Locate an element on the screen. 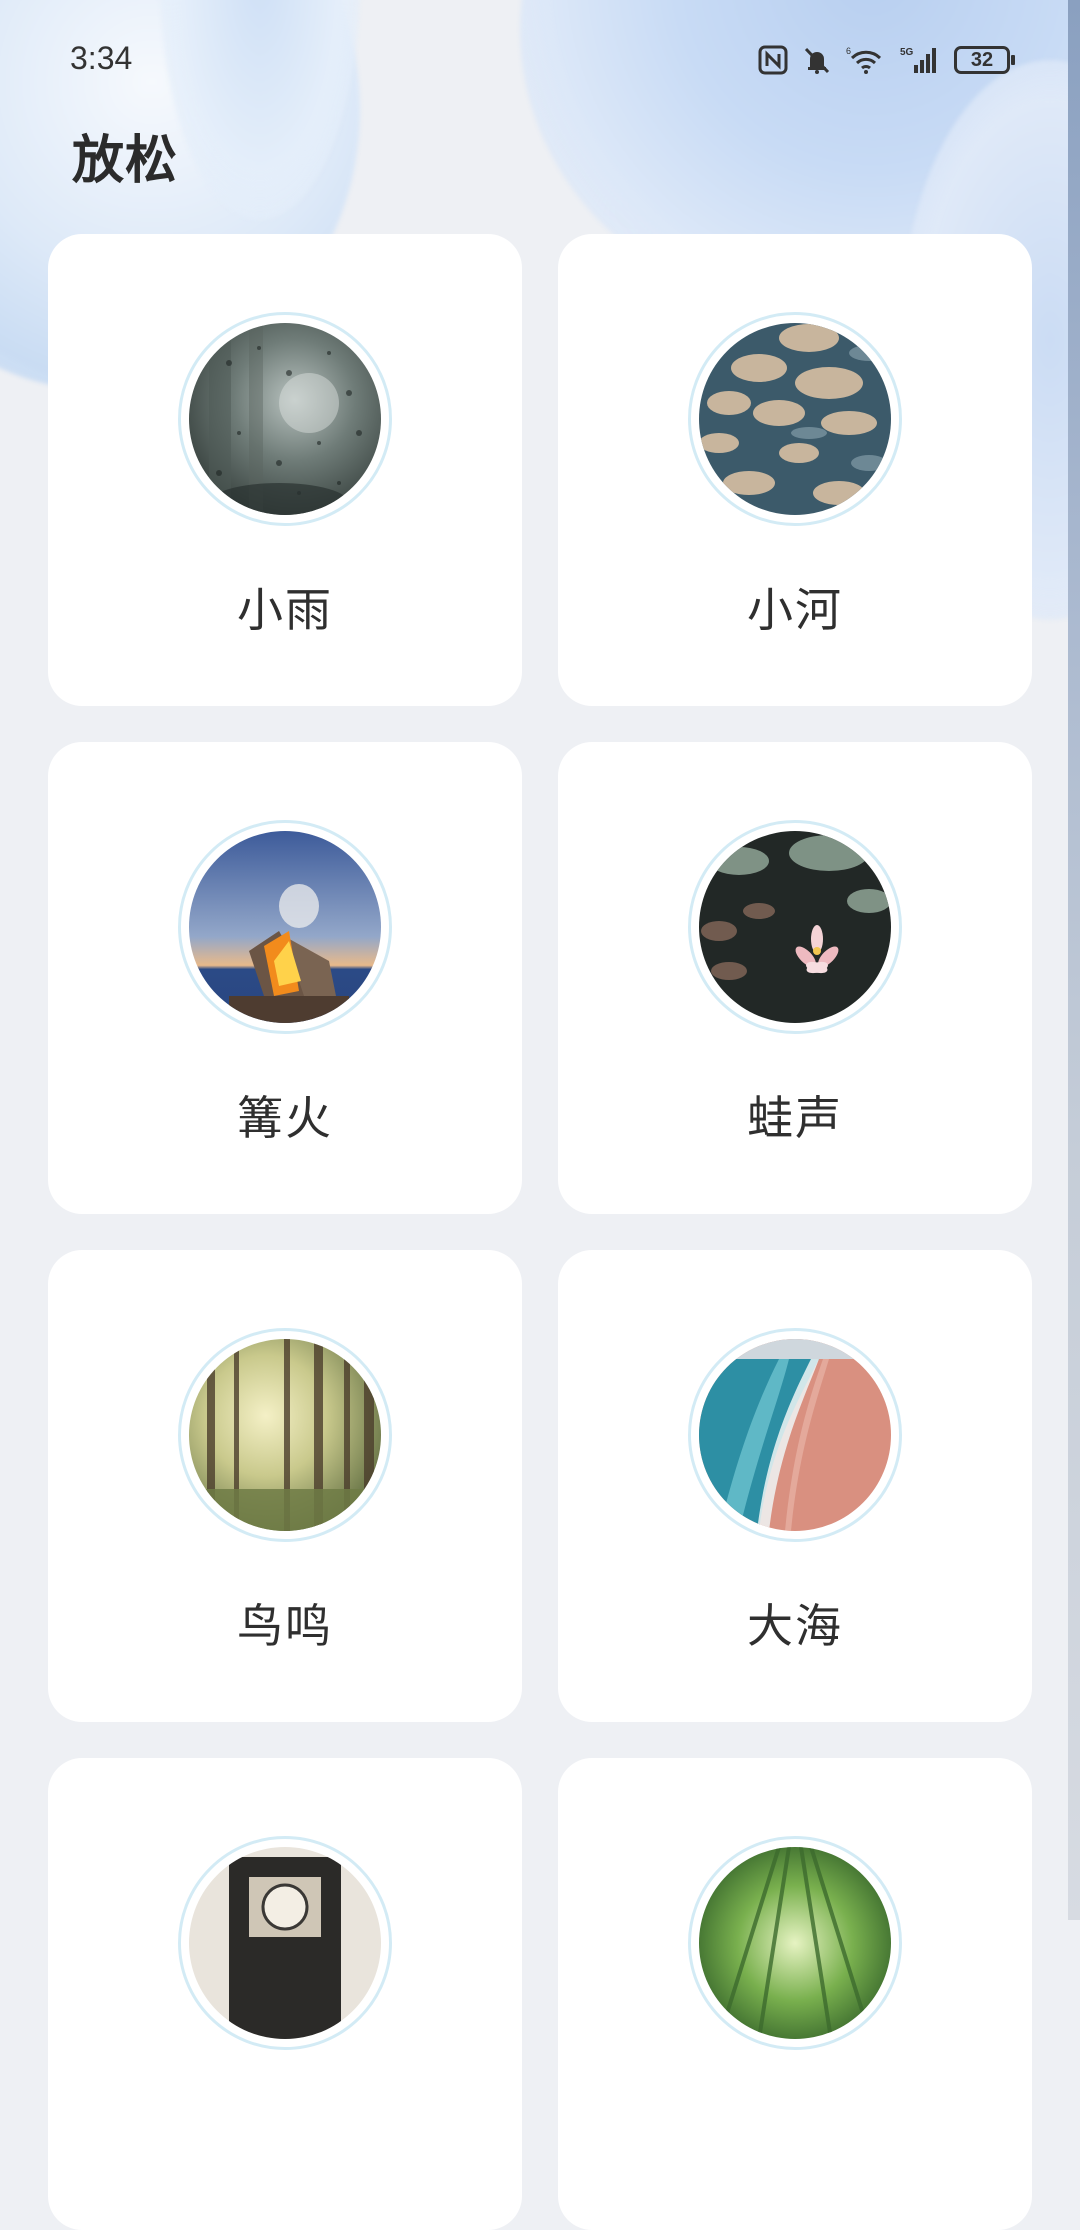 The image size is (1080, 2230). sound-card-campfire: 篝火 is located at coordinates (285, 978).